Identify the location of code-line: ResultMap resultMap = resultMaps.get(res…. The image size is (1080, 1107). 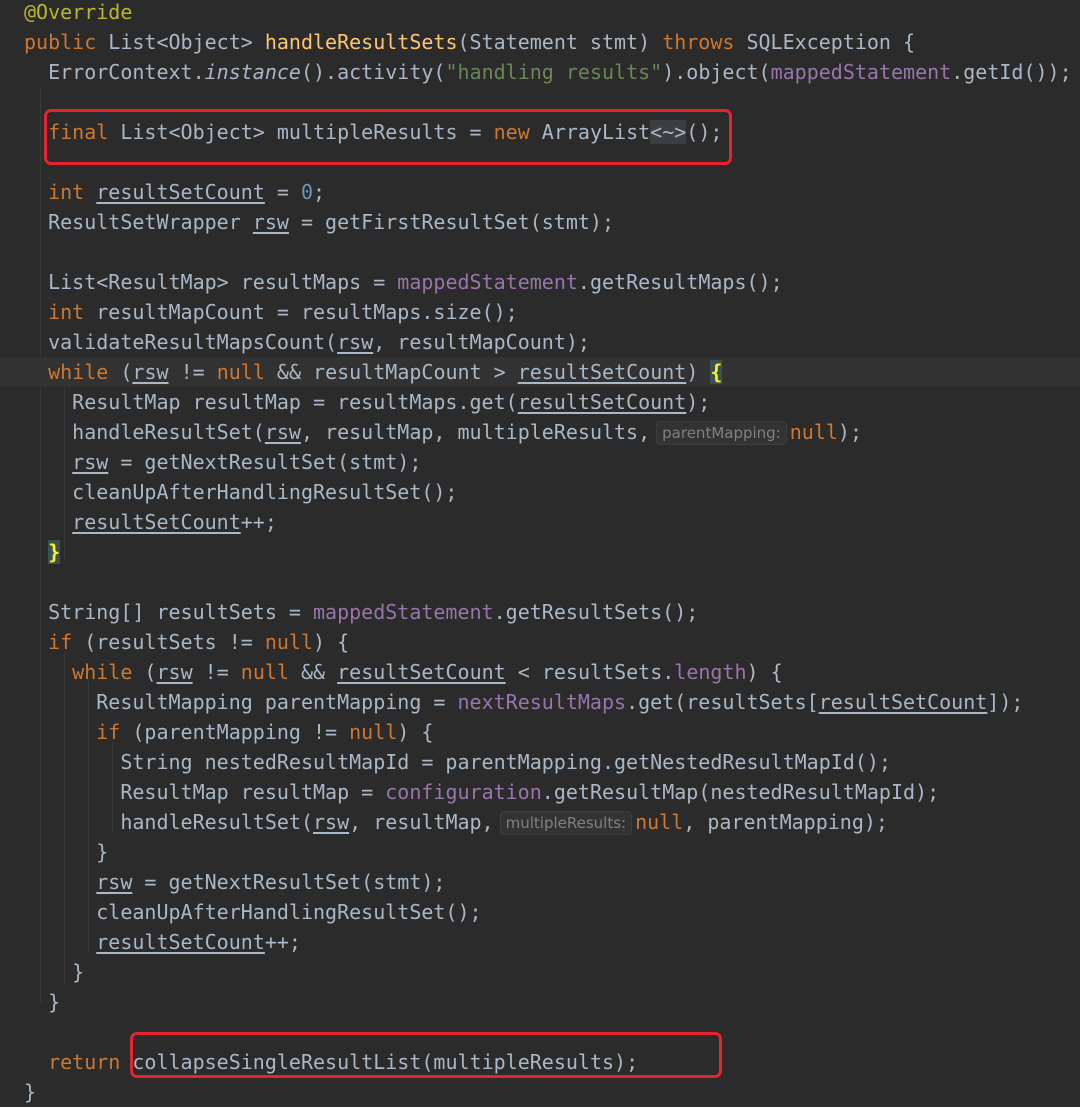
(540, 402).